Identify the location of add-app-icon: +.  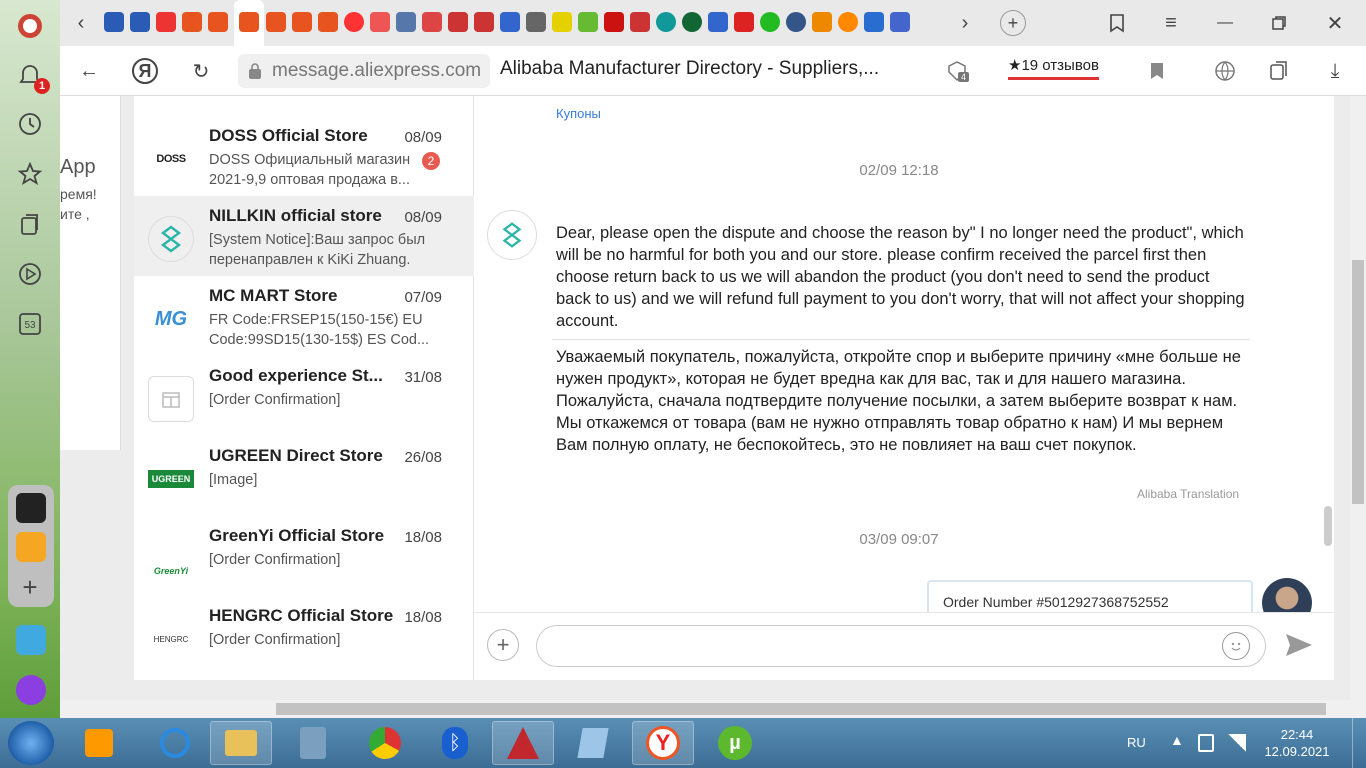
(30, 587).